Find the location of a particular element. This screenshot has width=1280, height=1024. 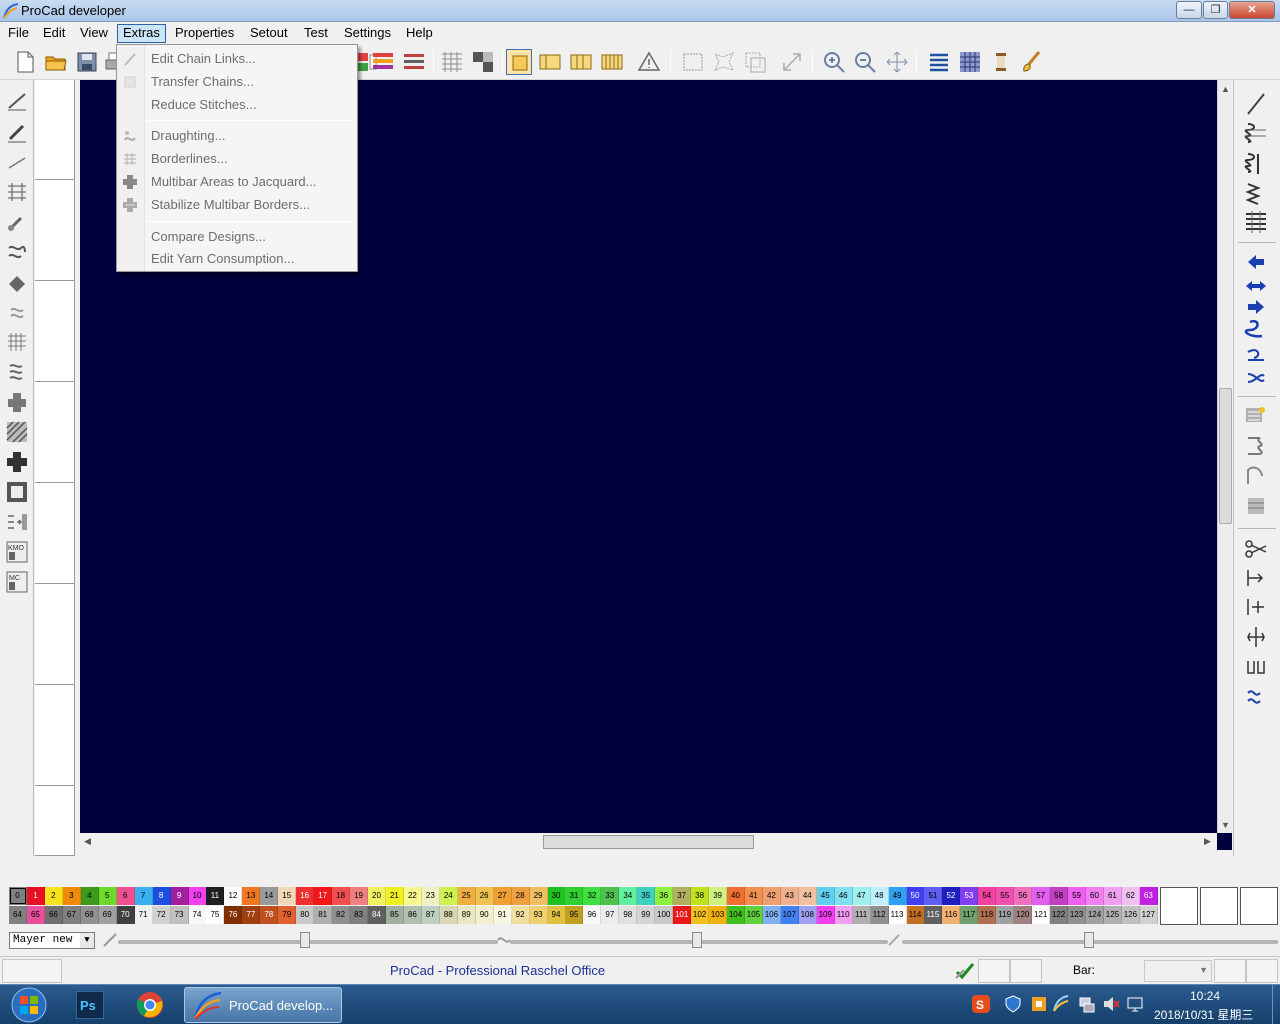

menu-view: View is located at coordinates (94, 33).